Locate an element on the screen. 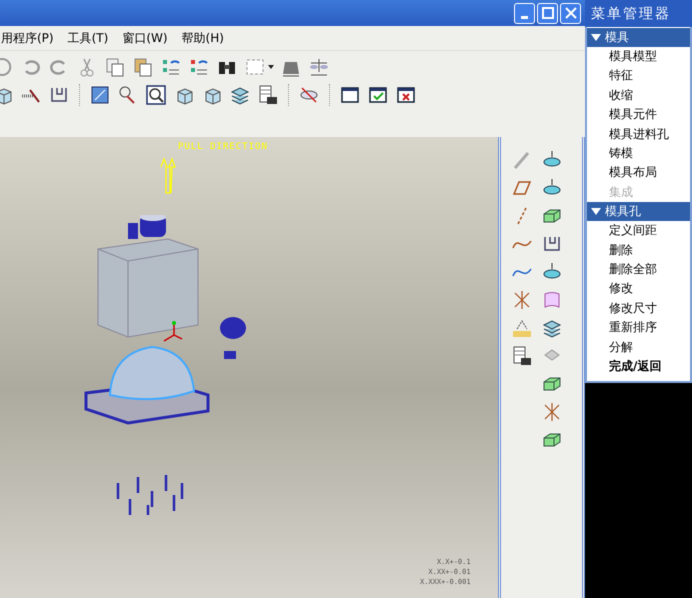  menu-manager-item: 重新排序 is located at coordinates (622, 328).